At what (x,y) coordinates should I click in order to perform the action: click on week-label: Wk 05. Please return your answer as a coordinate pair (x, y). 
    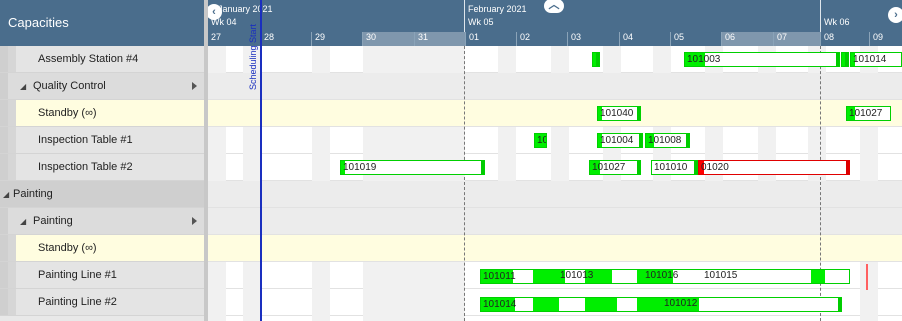
    Looking at the image, I should click on (481, 22).